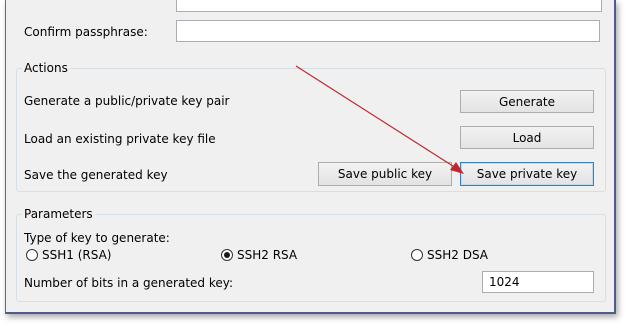 This screenshot has height=324, width=626. I want to click on key-type-label: Type of key to generate:, so click(97, 238).